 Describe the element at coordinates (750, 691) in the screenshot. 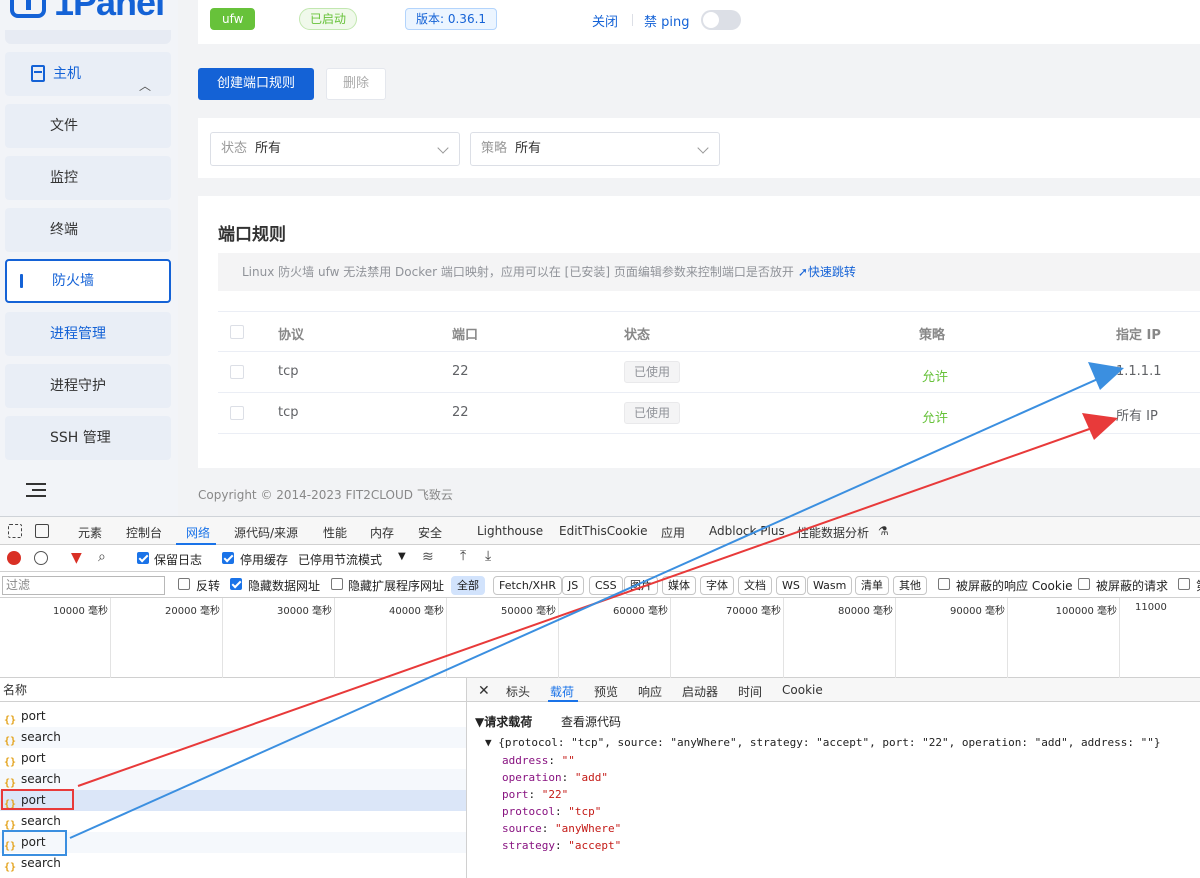

I see `tab-timing: 时间` at that location.